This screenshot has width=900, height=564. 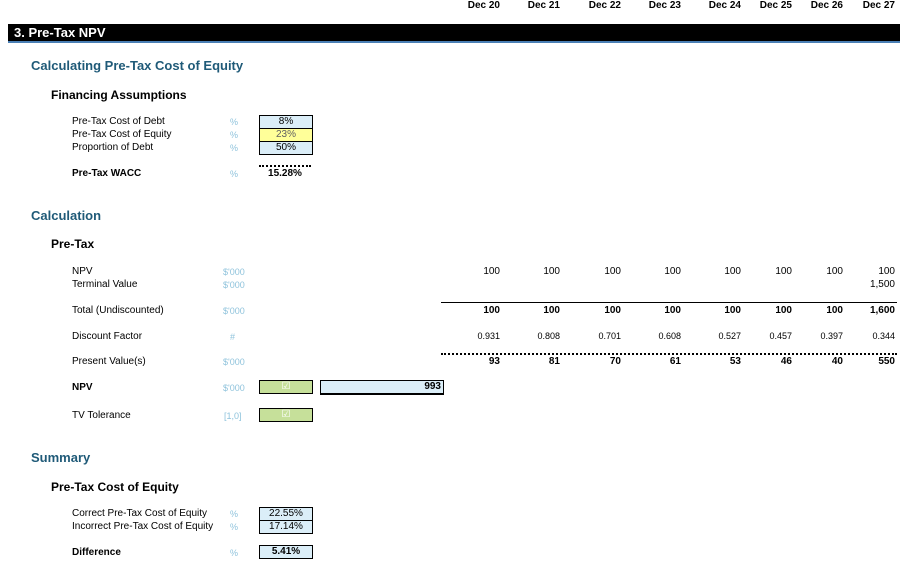 What do you see at coordinates (66, 215) in the screenshot?
I see `calculation-heading: Calculation` at bounding box center [66, 215].